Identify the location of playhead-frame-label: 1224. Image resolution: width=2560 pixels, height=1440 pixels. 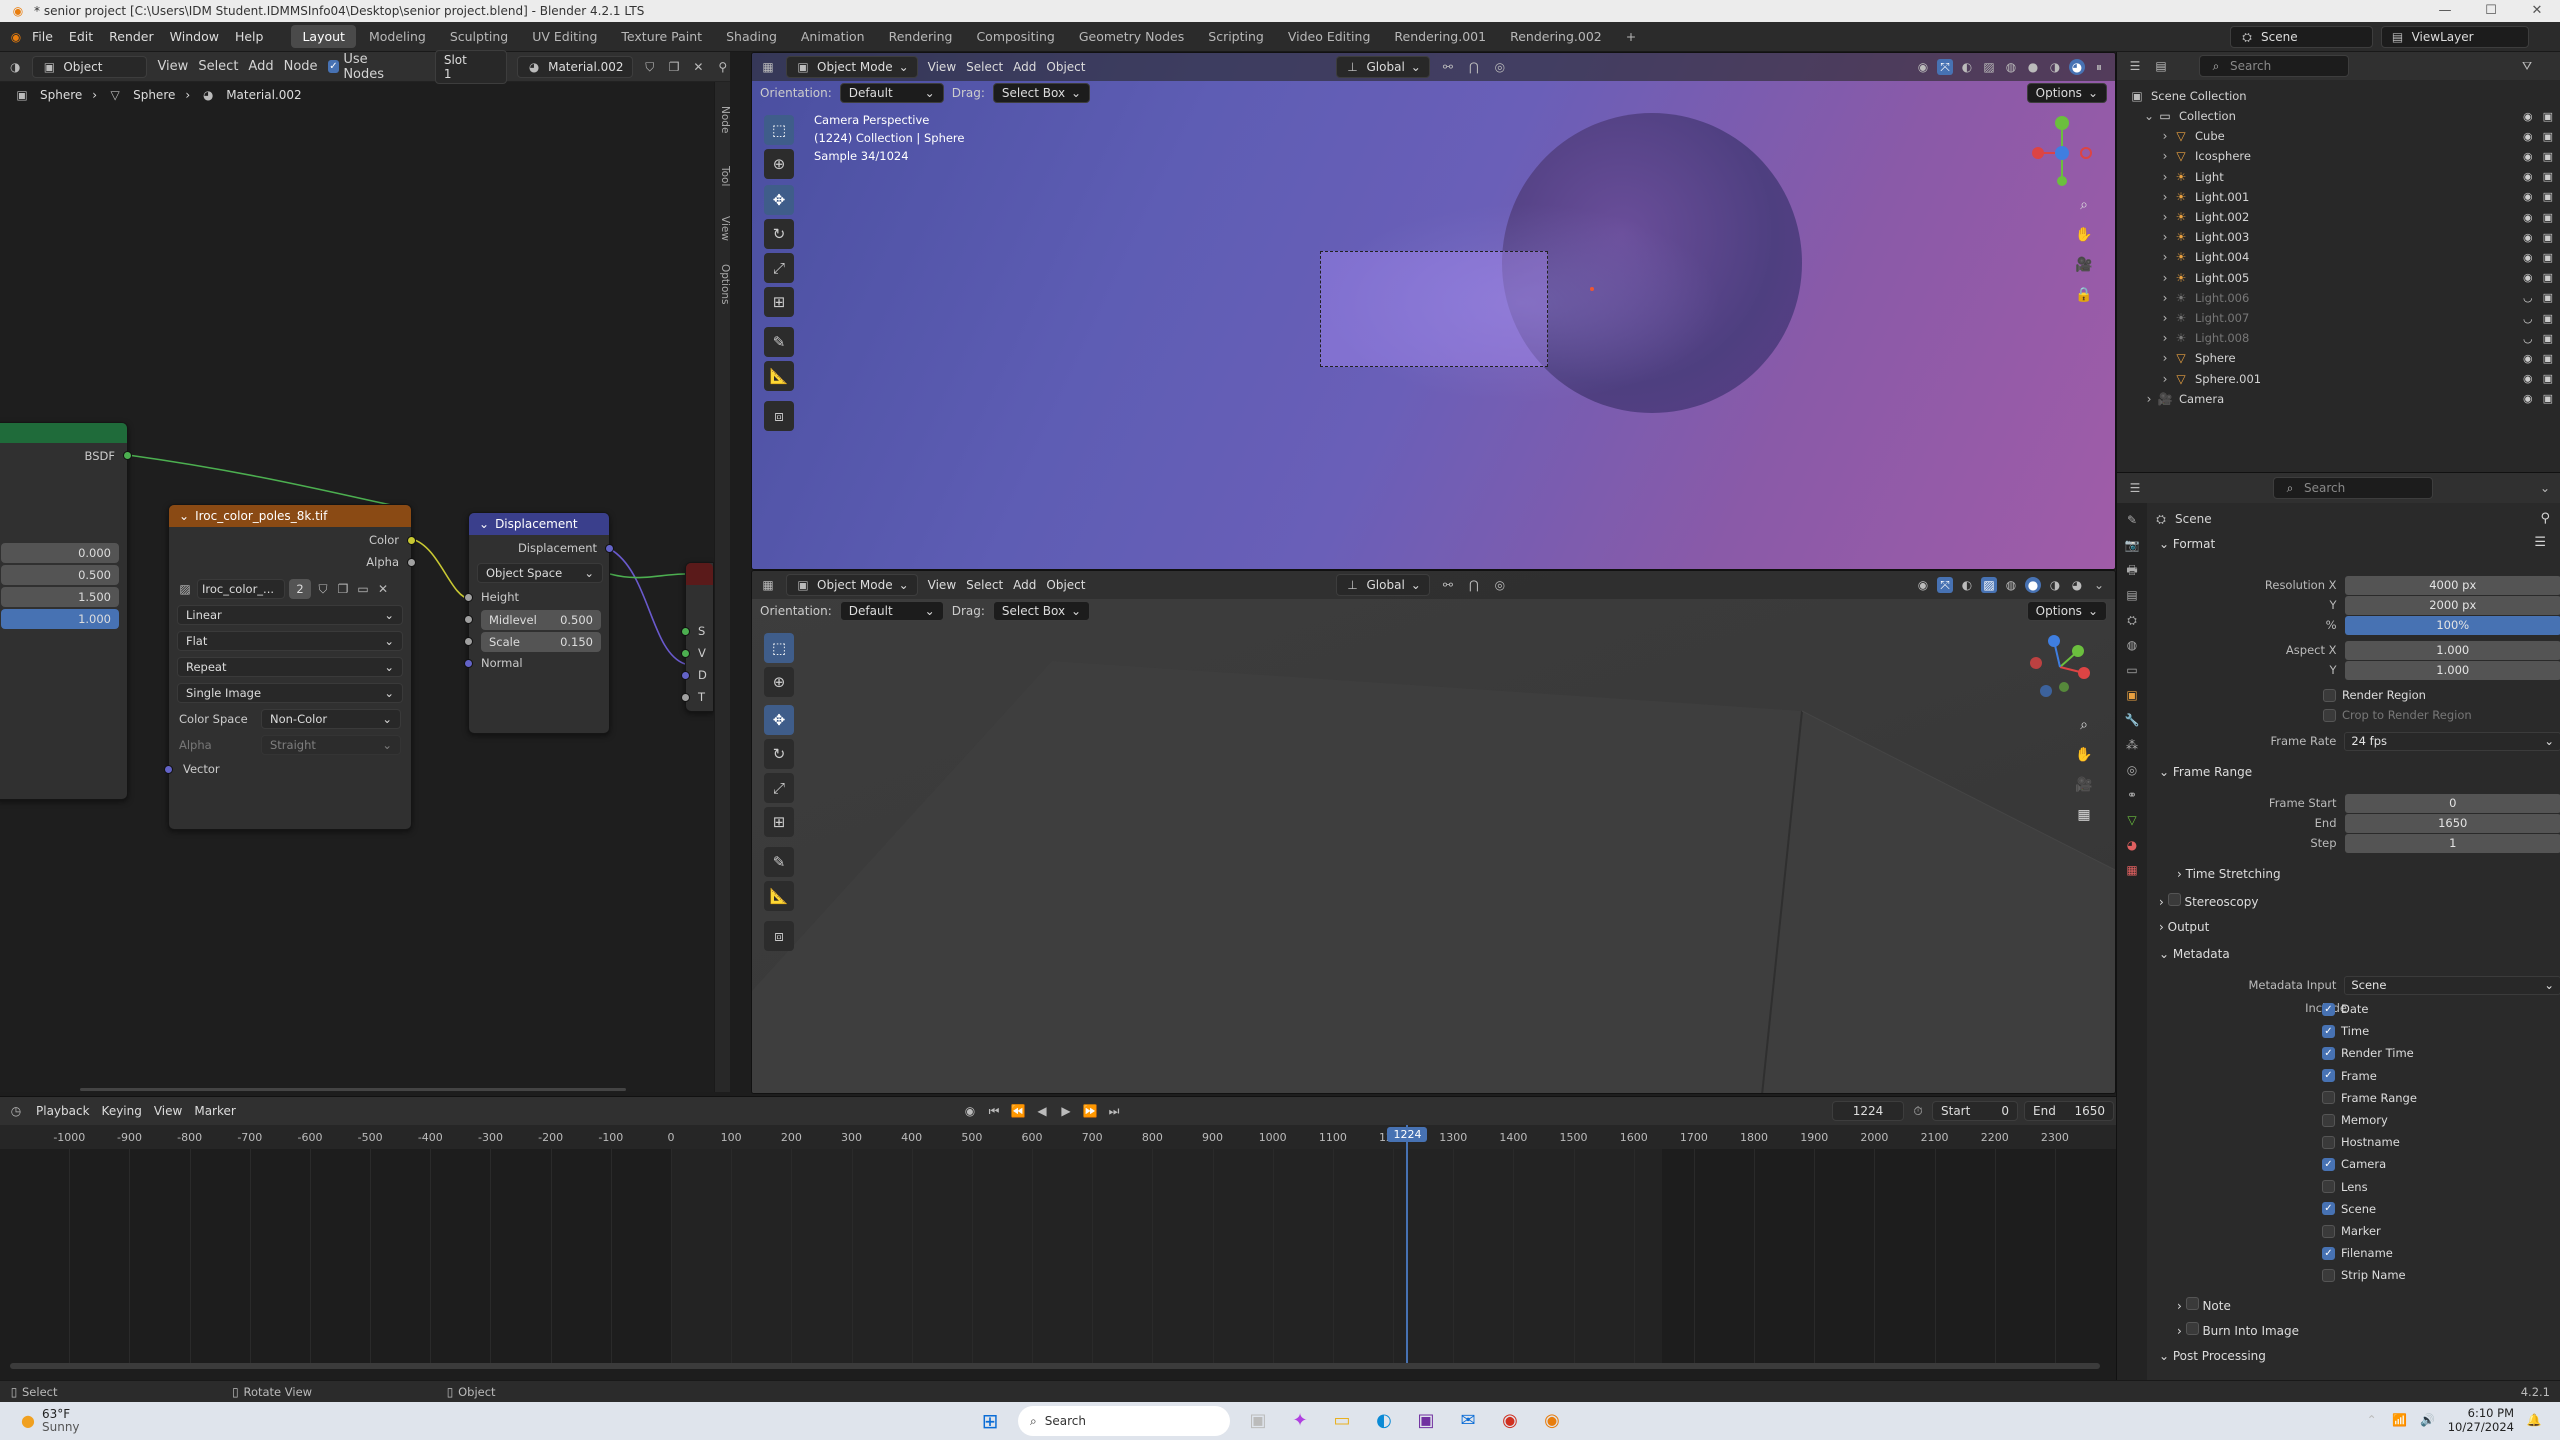
(1407, 1134).